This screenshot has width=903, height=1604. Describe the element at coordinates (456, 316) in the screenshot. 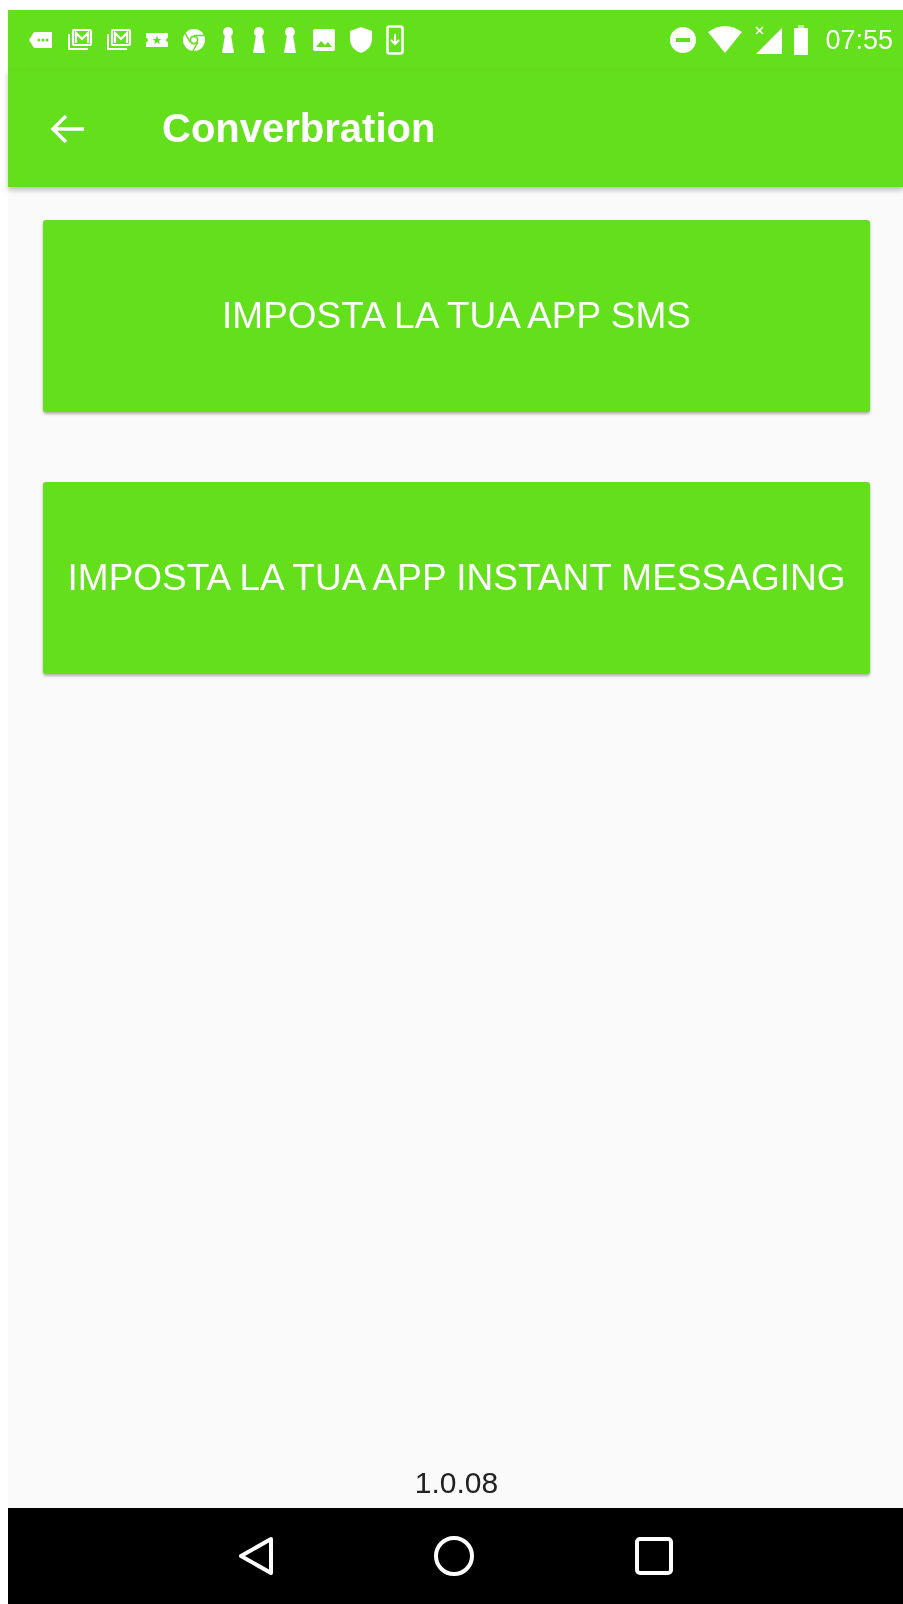

I see `setup-button: IMPOSTA LA TUA APP SMS` at that location.